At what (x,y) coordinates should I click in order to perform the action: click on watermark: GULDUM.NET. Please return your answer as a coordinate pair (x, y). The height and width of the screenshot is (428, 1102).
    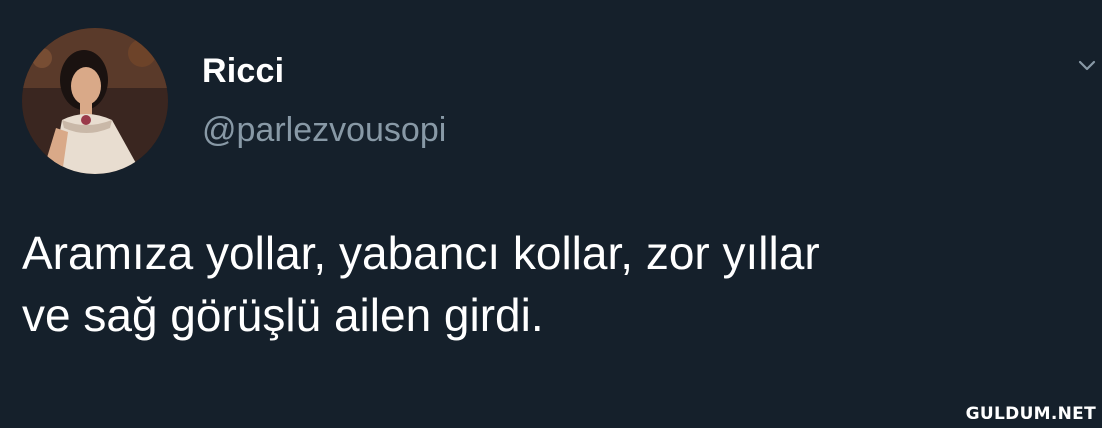
    Looking at the image, I should click on (1030, 414).